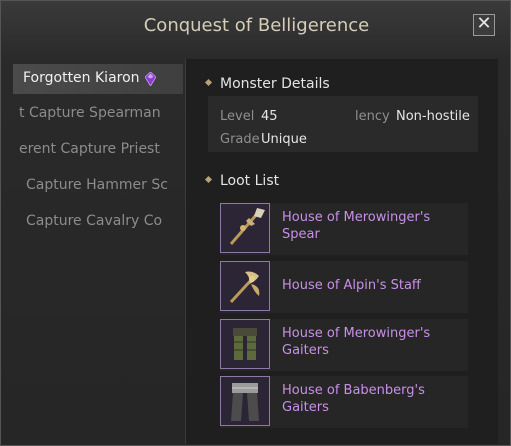 Image resolution: width=511 pixels, height=446 pixels. Describe the element at coordinates (237, 116) in the screenshot. I see `level-label: Level` at that location.